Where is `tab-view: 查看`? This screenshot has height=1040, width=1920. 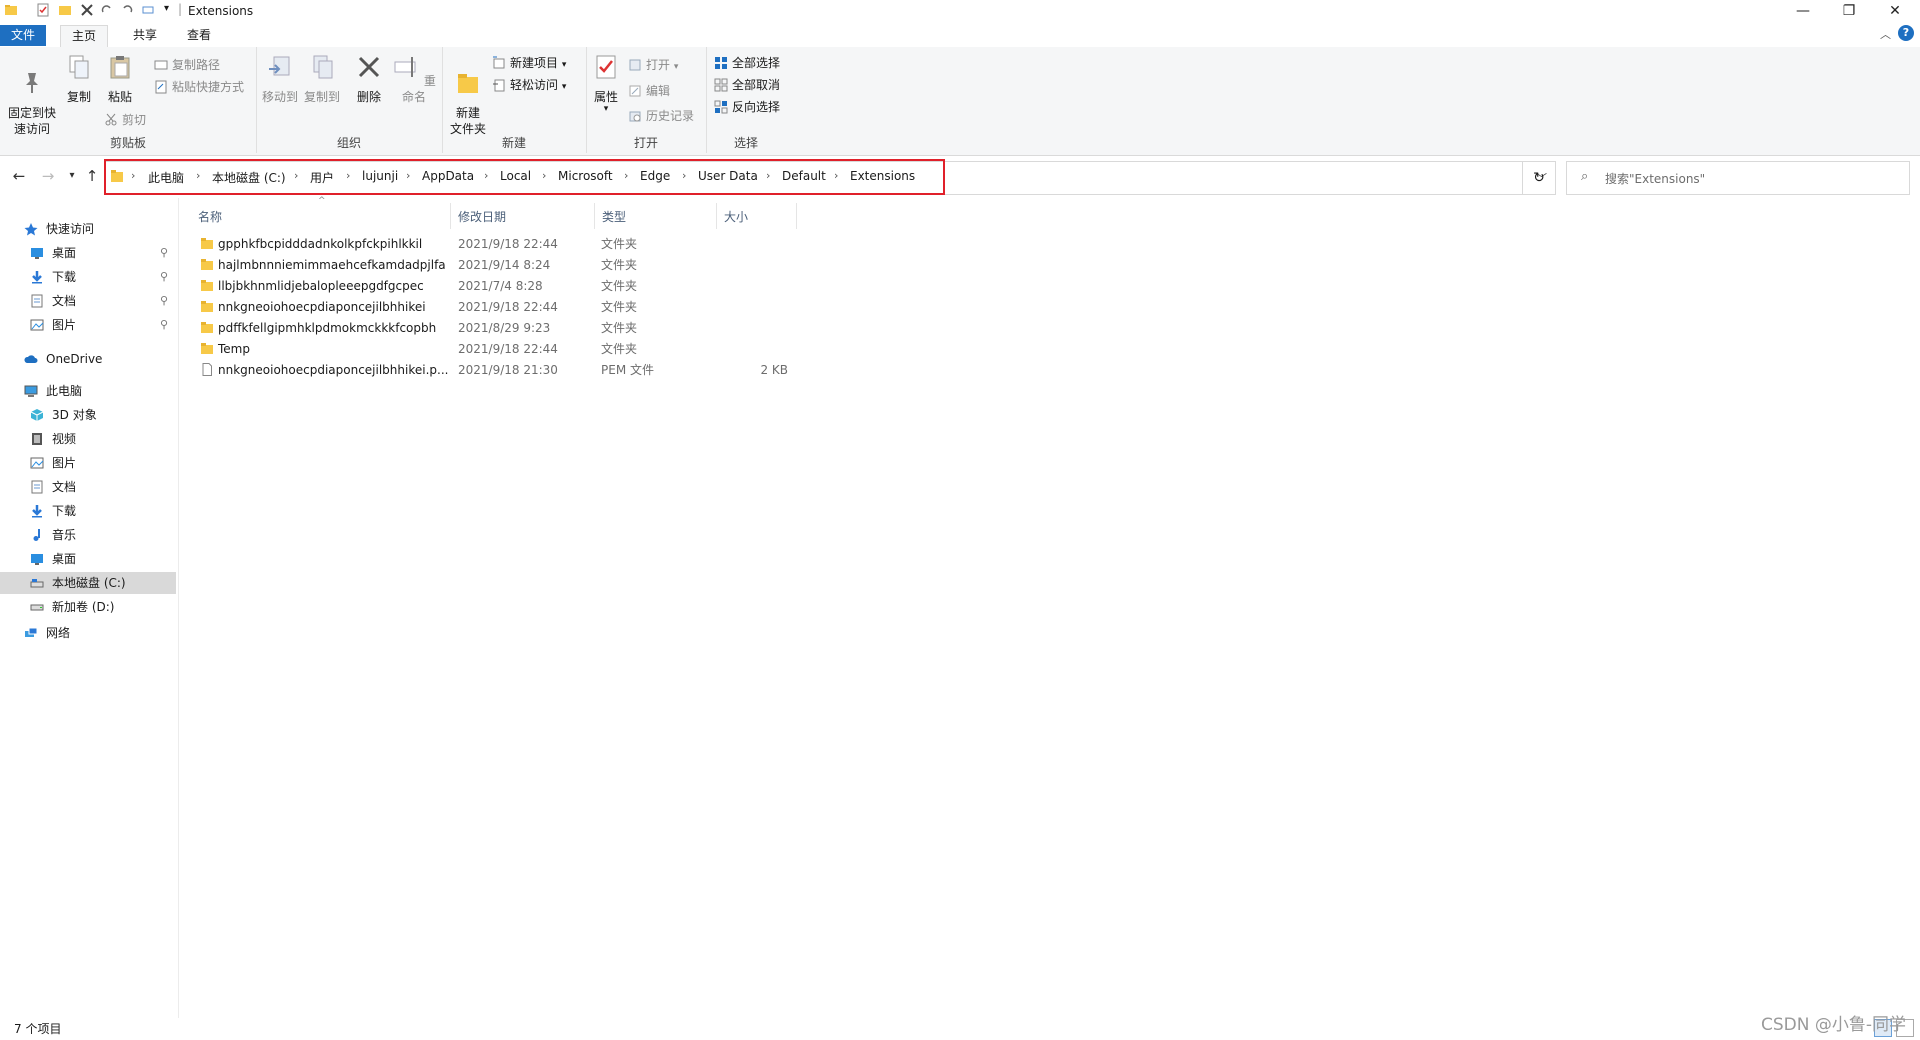
tab-view: 查看 is located at coordinates (199, 35).